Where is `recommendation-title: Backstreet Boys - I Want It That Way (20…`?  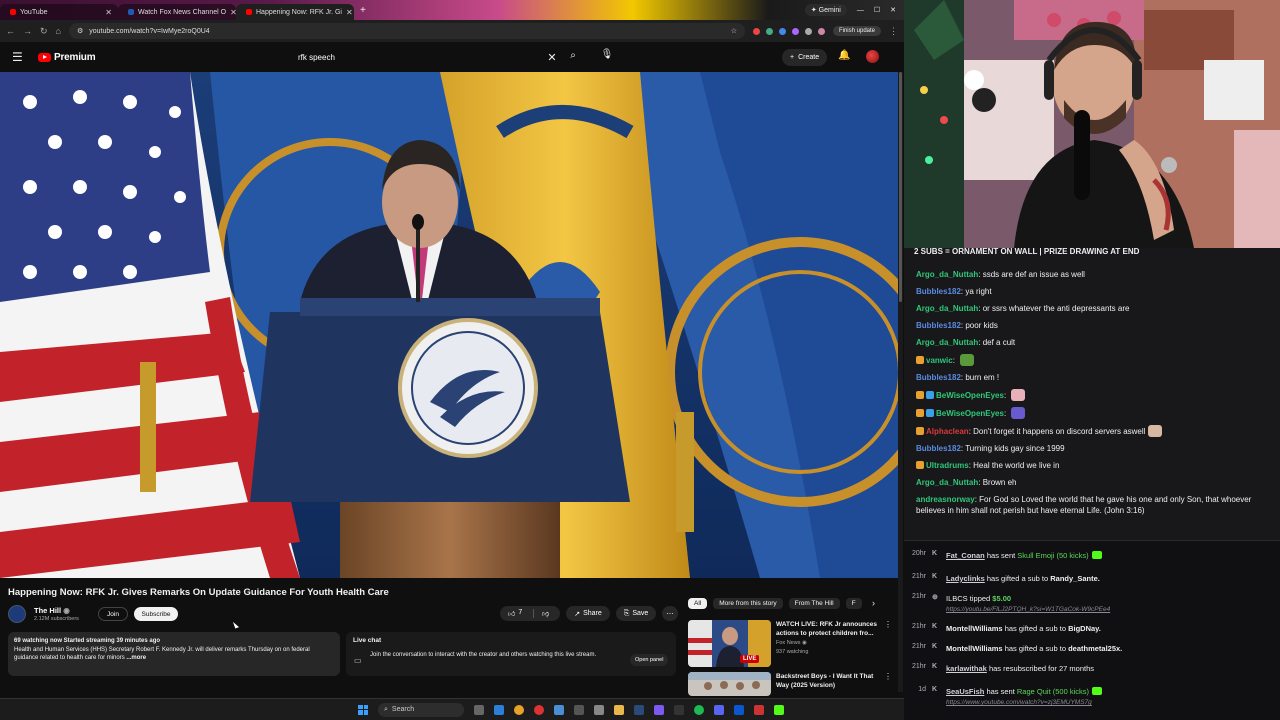
recommendation-title: Backstreet Boys - I Want It That Way (20… is located at coordinates (830, 682).